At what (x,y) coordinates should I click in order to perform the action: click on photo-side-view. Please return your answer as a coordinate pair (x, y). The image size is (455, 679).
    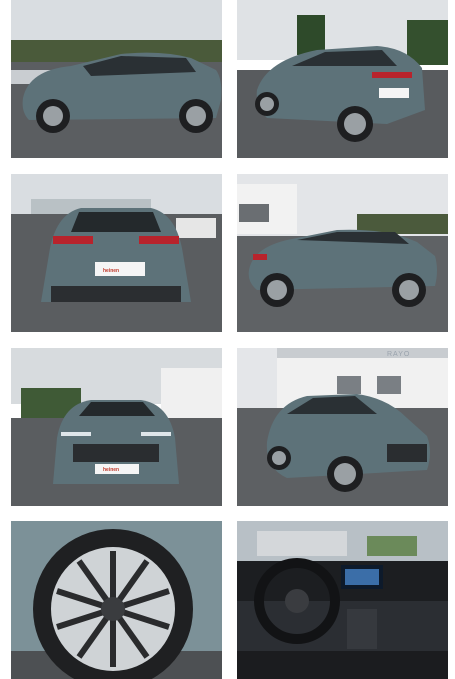
    Looking at the image, I should click on (116, 79).